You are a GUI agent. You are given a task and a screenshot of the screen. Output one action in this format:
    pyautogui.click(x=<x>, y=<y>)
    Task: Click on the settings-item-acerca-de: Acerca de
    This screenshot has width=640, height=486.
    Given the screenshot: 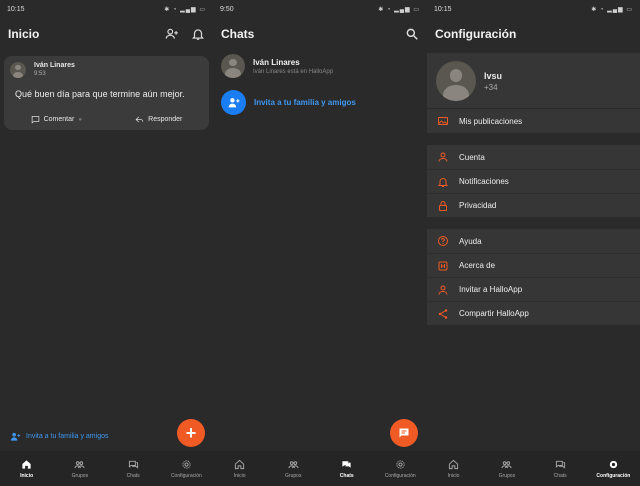 What is the action you would take?
    pyautogui.click(x=533, y=265)
    